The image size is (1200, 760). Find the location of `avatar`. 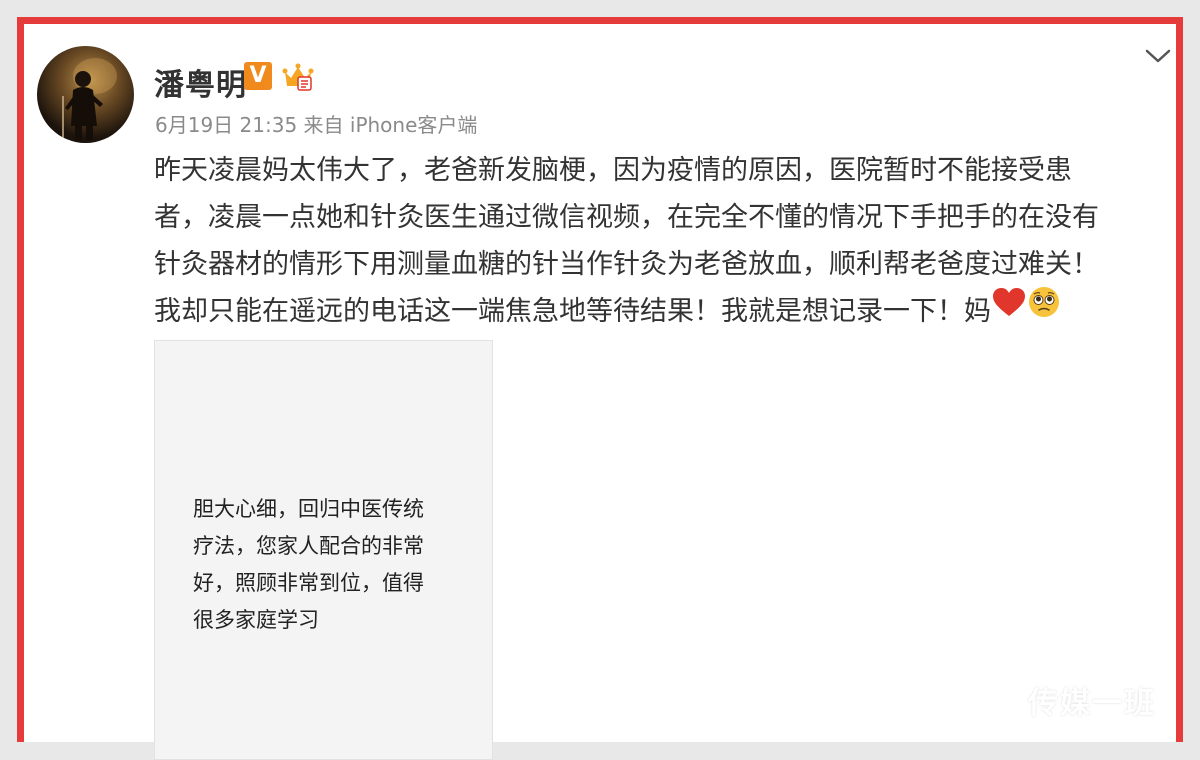

avatar is located at coordinates (85, 94).